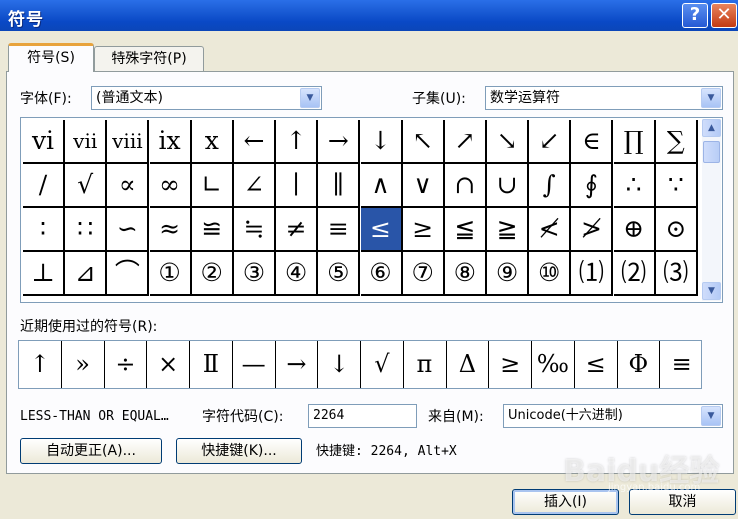 The width and height of the screenshot is (738, 519). I want to click on recent-symbol-cell: →, so click(297, 364).